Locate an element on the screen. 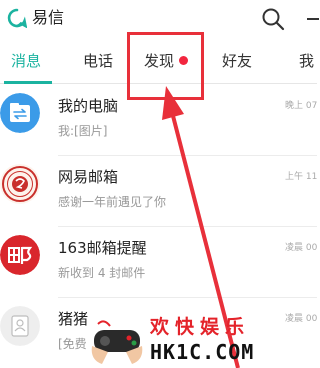 Image resolution: width=320 pixels, height=368 pixels. add-icon is located at coordinates (312, 19).